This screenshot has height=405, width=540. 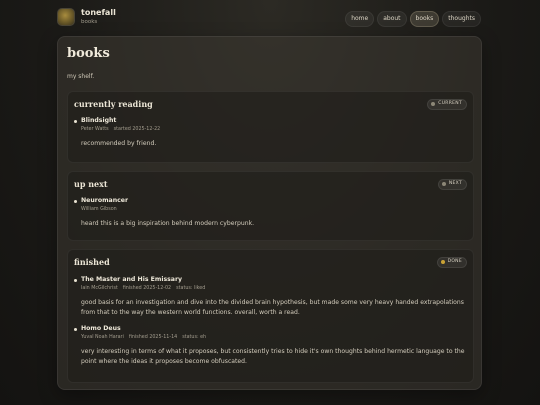 What do you see at coordinates (95, 129) in the screenshot?
I see `book-author: Peter Watts` at bounding box center [95, 129].